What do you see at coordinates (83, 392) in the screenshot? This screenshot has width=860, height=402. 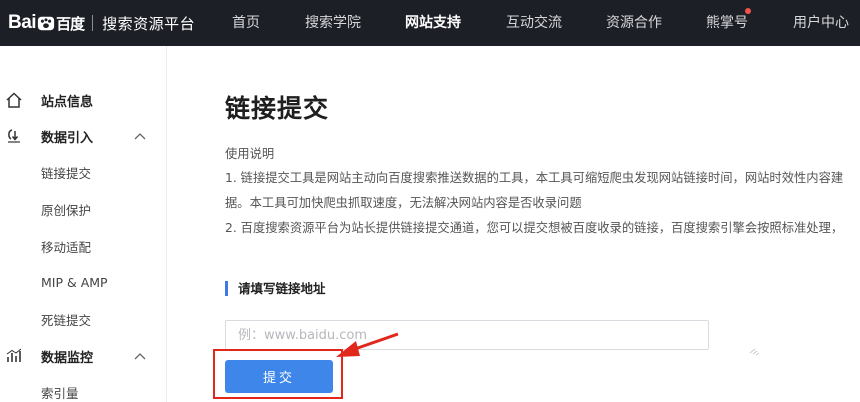 I see `sidebar-item-index-volume: 索引量` at bounding box center [83, 392].